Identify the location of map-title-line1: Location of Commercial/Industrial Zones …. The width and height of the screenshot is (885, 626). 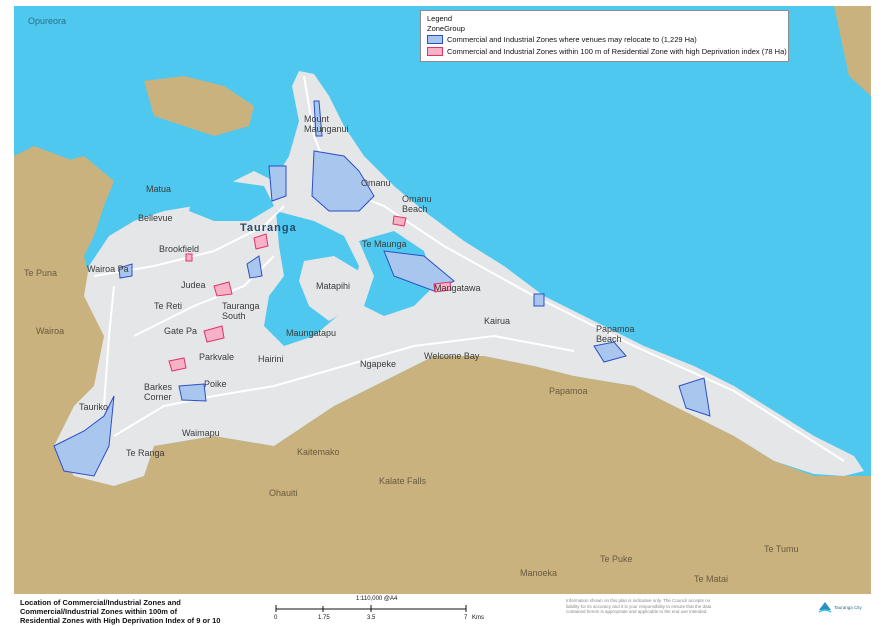
(100, 602).